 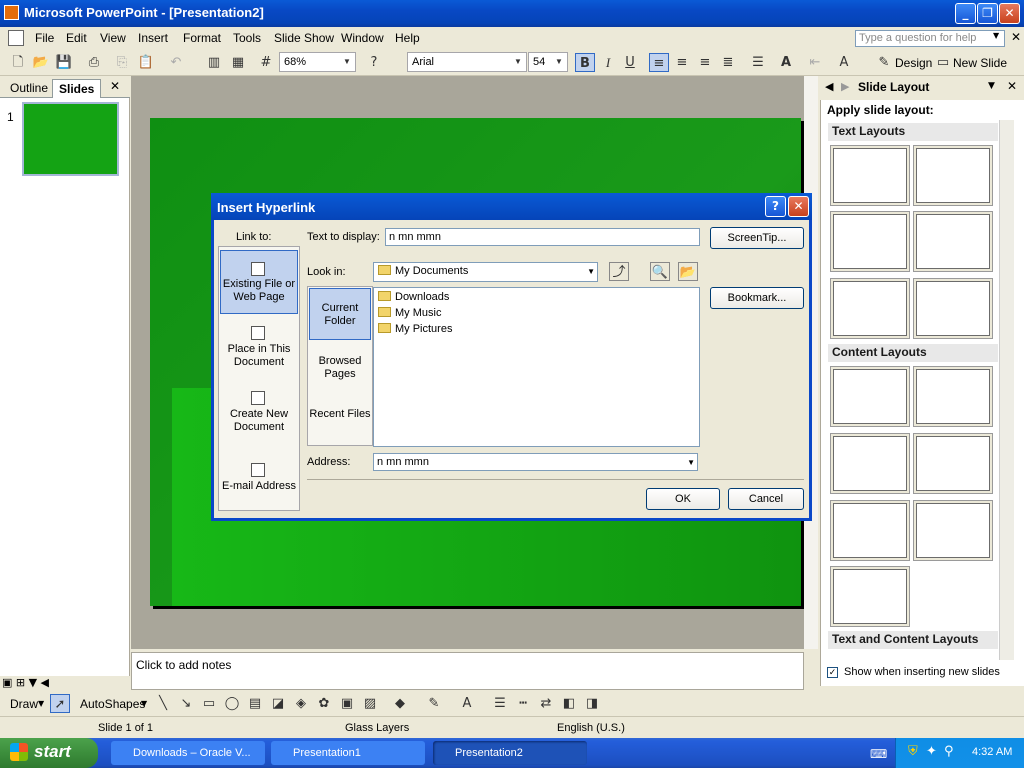 I want to click on address-input: n mn mmn ▼, so click(x=535, y=462).